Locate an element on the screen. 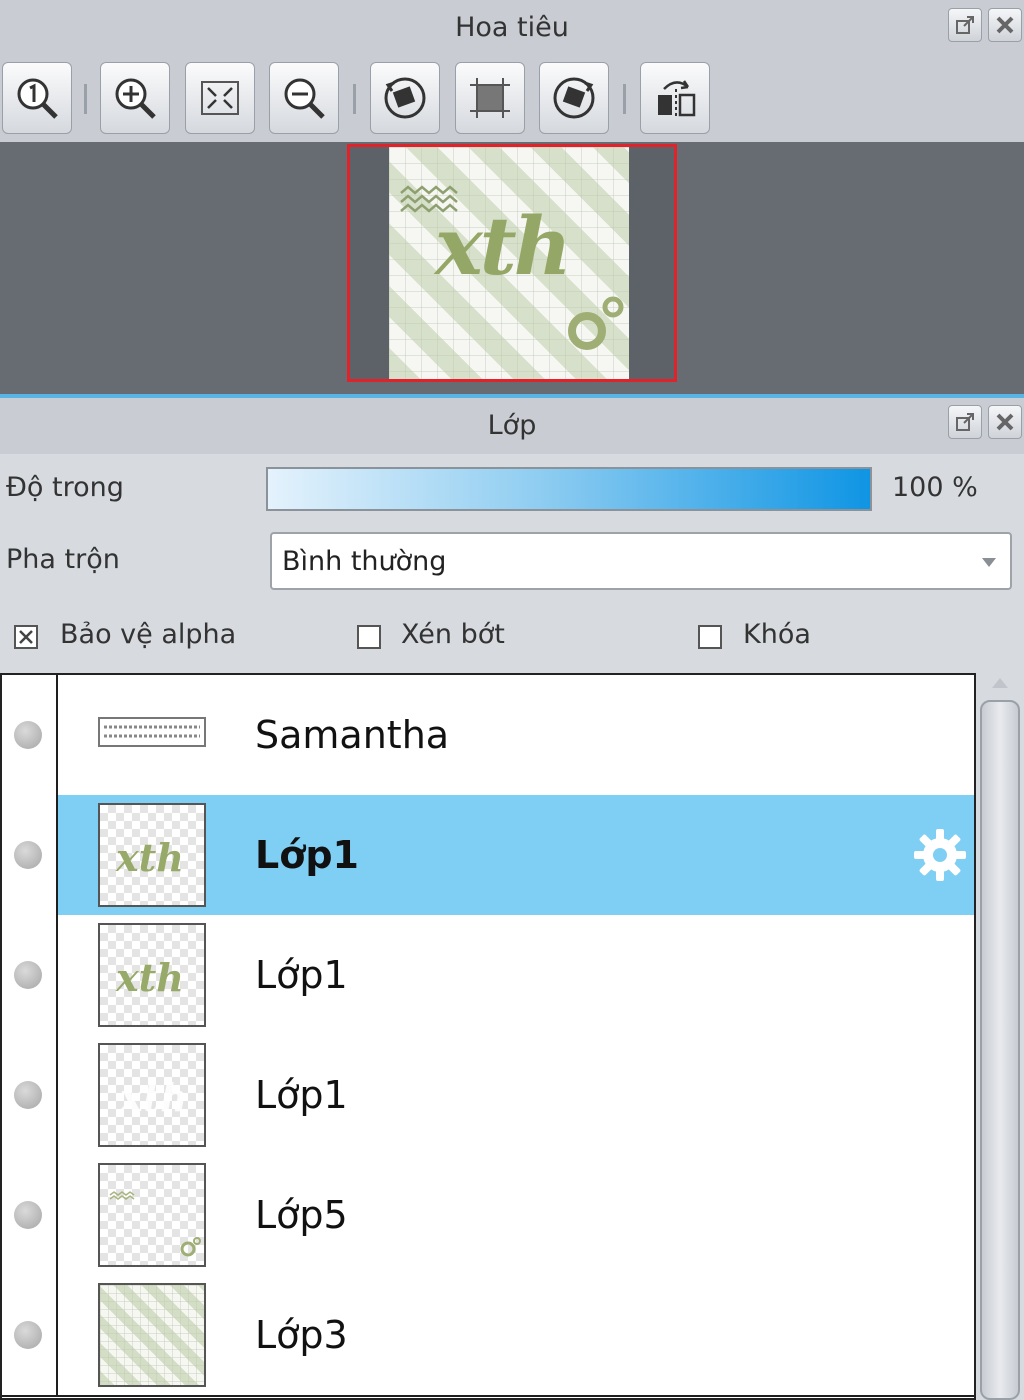  fit-to-window-button is located at coordinates (220, 98).